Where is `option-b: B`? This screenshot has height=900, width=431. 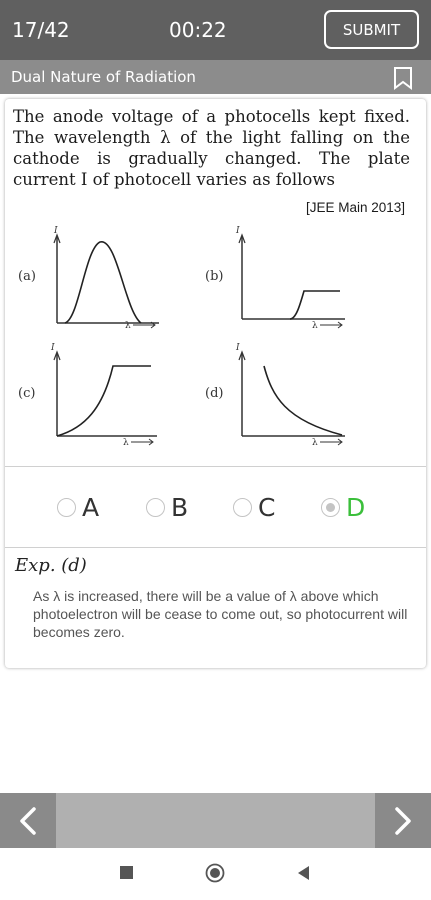
option-b: B is located at coordinates (167, 507).